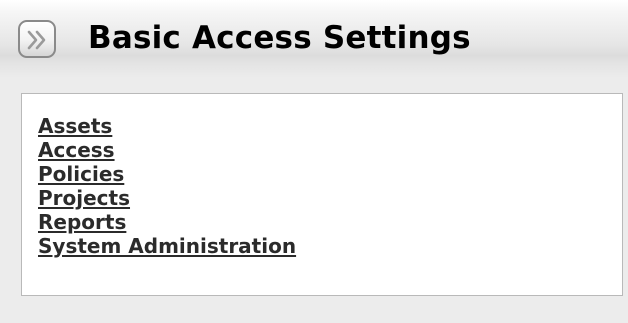 The width and height of the screenshot is (628, 323). What do you see at coordinates (167, 126) in the screenshot?
I see `list-item: Assets` at bounding box center [167, 126].